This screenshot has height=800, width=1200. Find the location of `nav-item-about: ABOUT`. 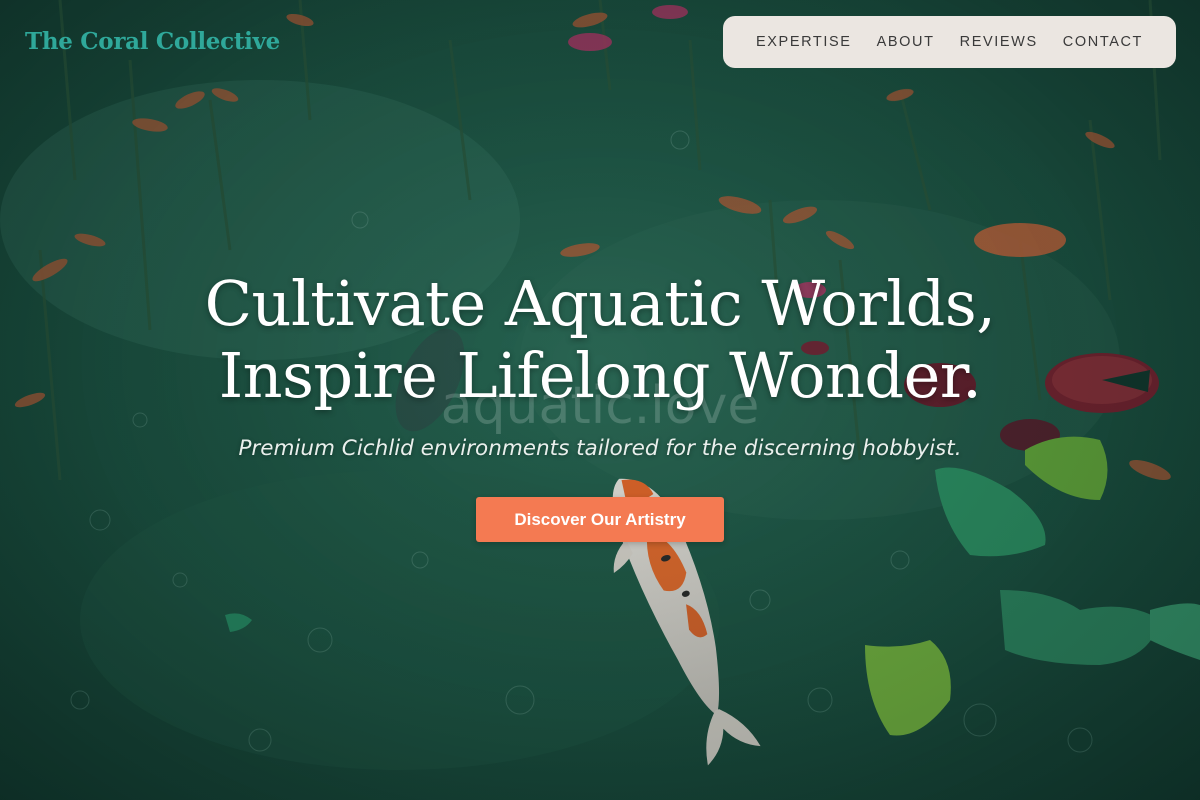

nav-item-about: ABOUT is located at coordinates (906, 42).